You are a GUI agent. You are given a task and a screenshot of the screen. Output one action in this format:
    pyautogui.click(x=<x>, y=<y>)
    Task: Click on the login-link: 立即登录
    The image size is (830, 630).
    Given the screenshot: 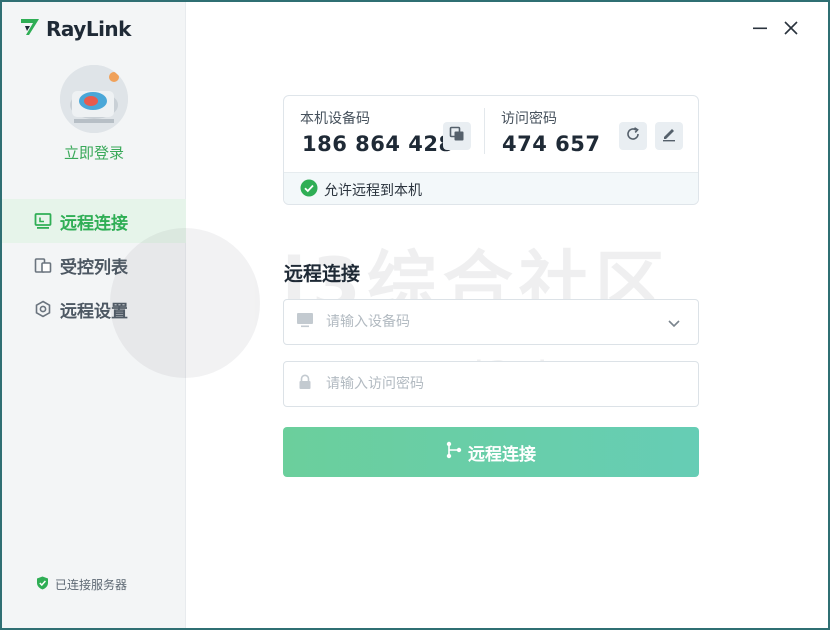 What is the action you would take?
    pyautogui.click(x=94, y=152)
    